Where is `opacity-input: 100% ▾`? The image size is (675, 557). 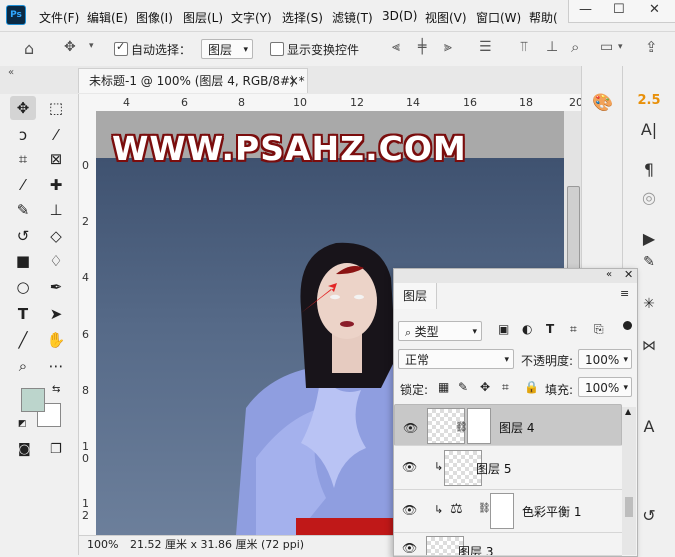 opacity-input: 100% ▾ is located at coordinates (605, 359).